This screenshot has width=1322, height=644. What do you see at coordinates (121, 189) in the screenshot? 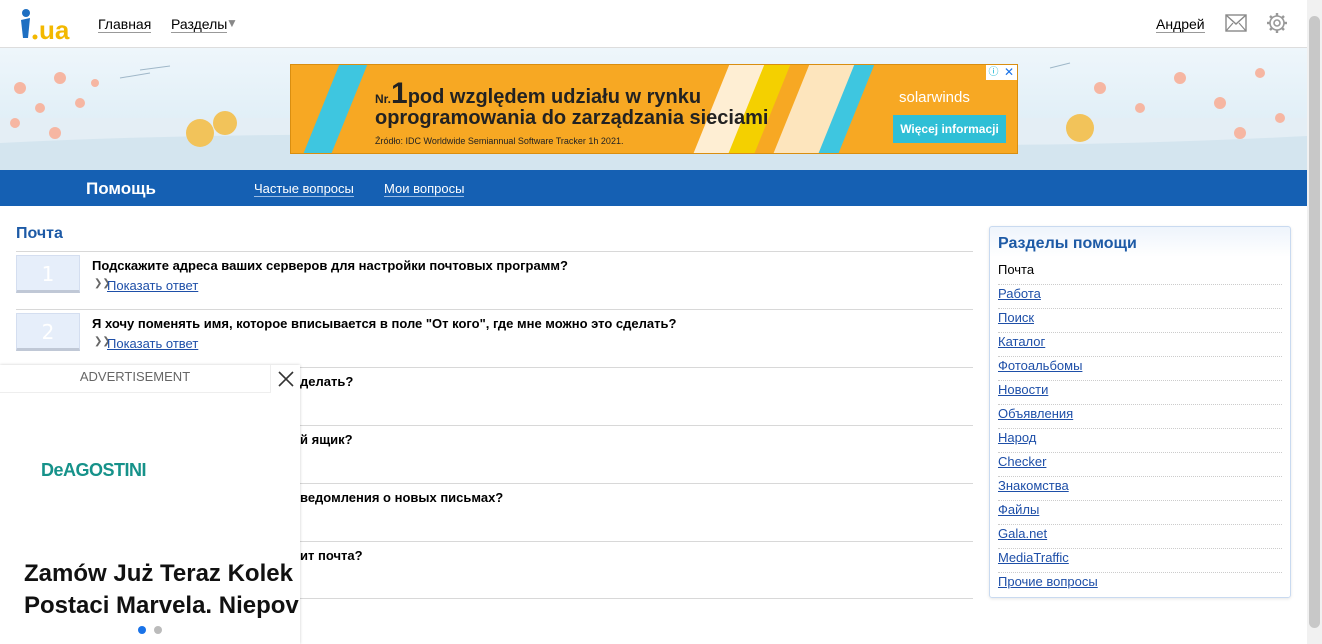
I see `help-title: Помощь` at bounding box center [121, 189].